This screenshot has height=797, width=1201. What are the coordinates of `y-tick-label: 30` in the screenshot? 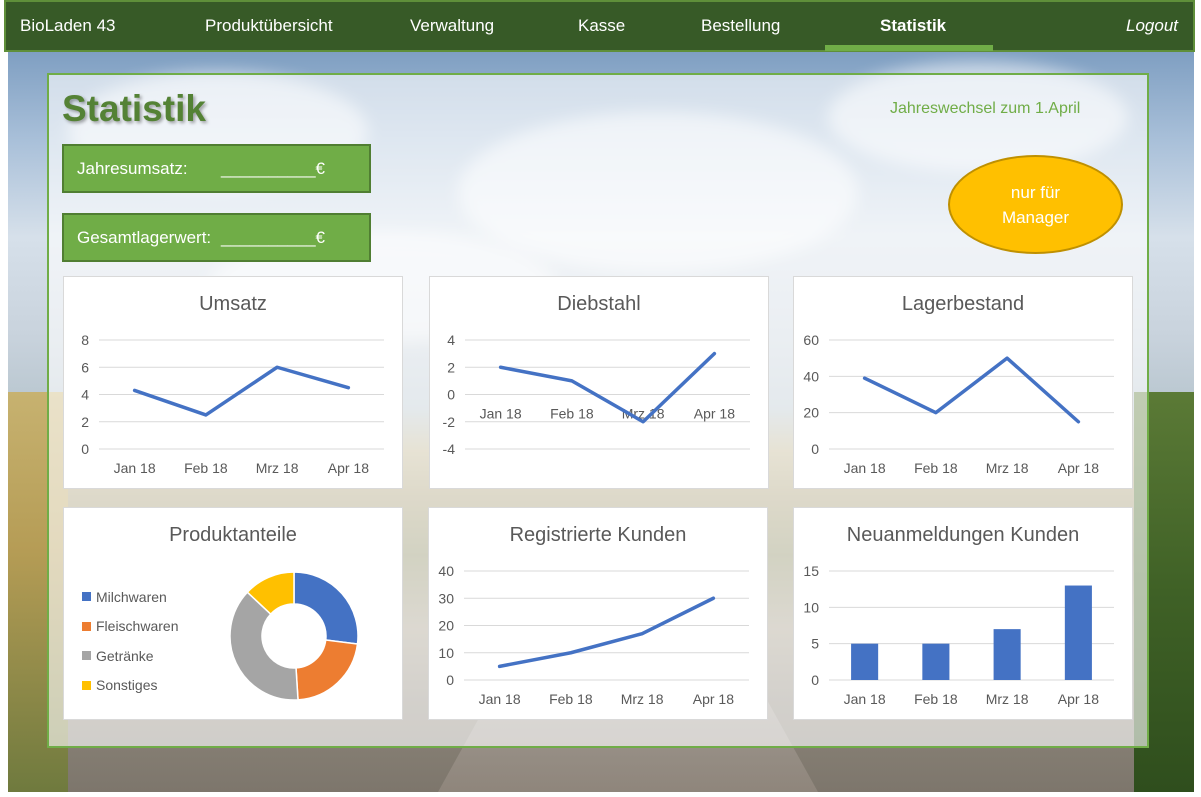 It's located at (446, 598).